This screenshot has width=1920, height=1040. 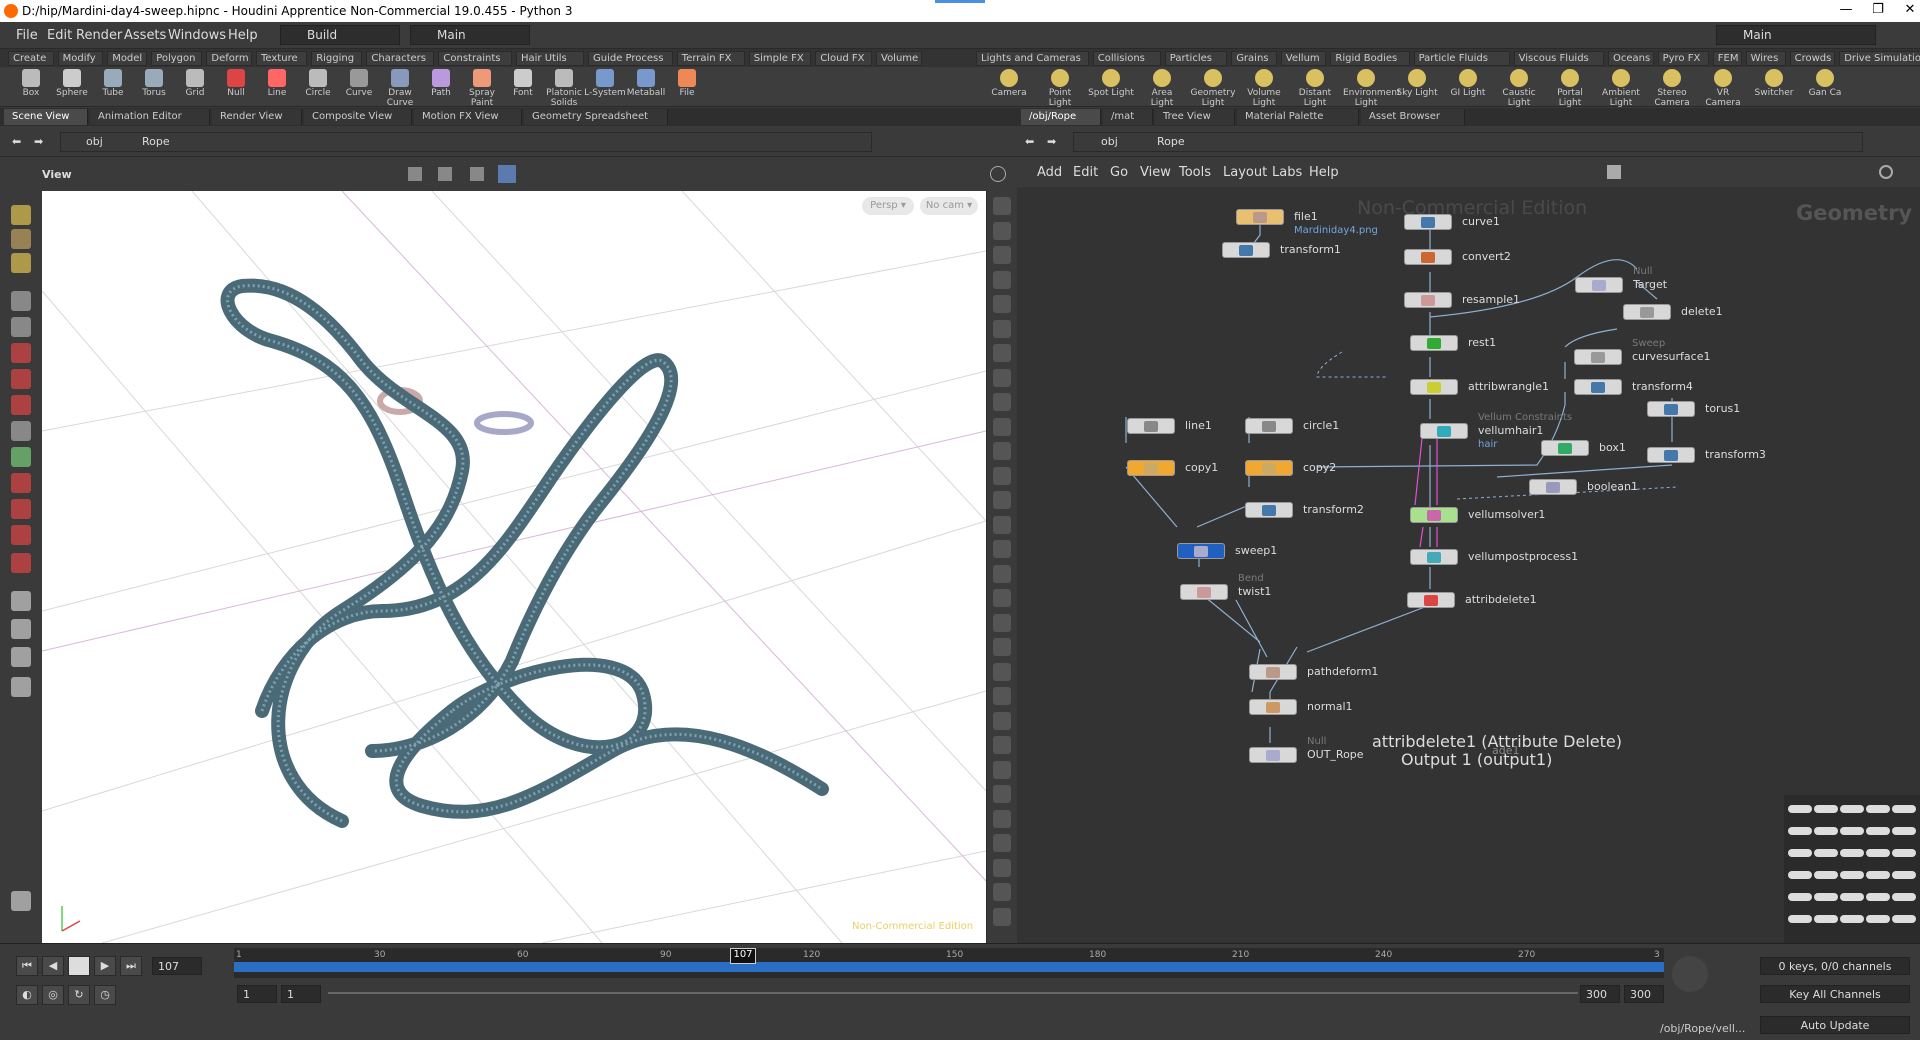 I want to click on arrow-tool-icon, so click(x=445, y=174).